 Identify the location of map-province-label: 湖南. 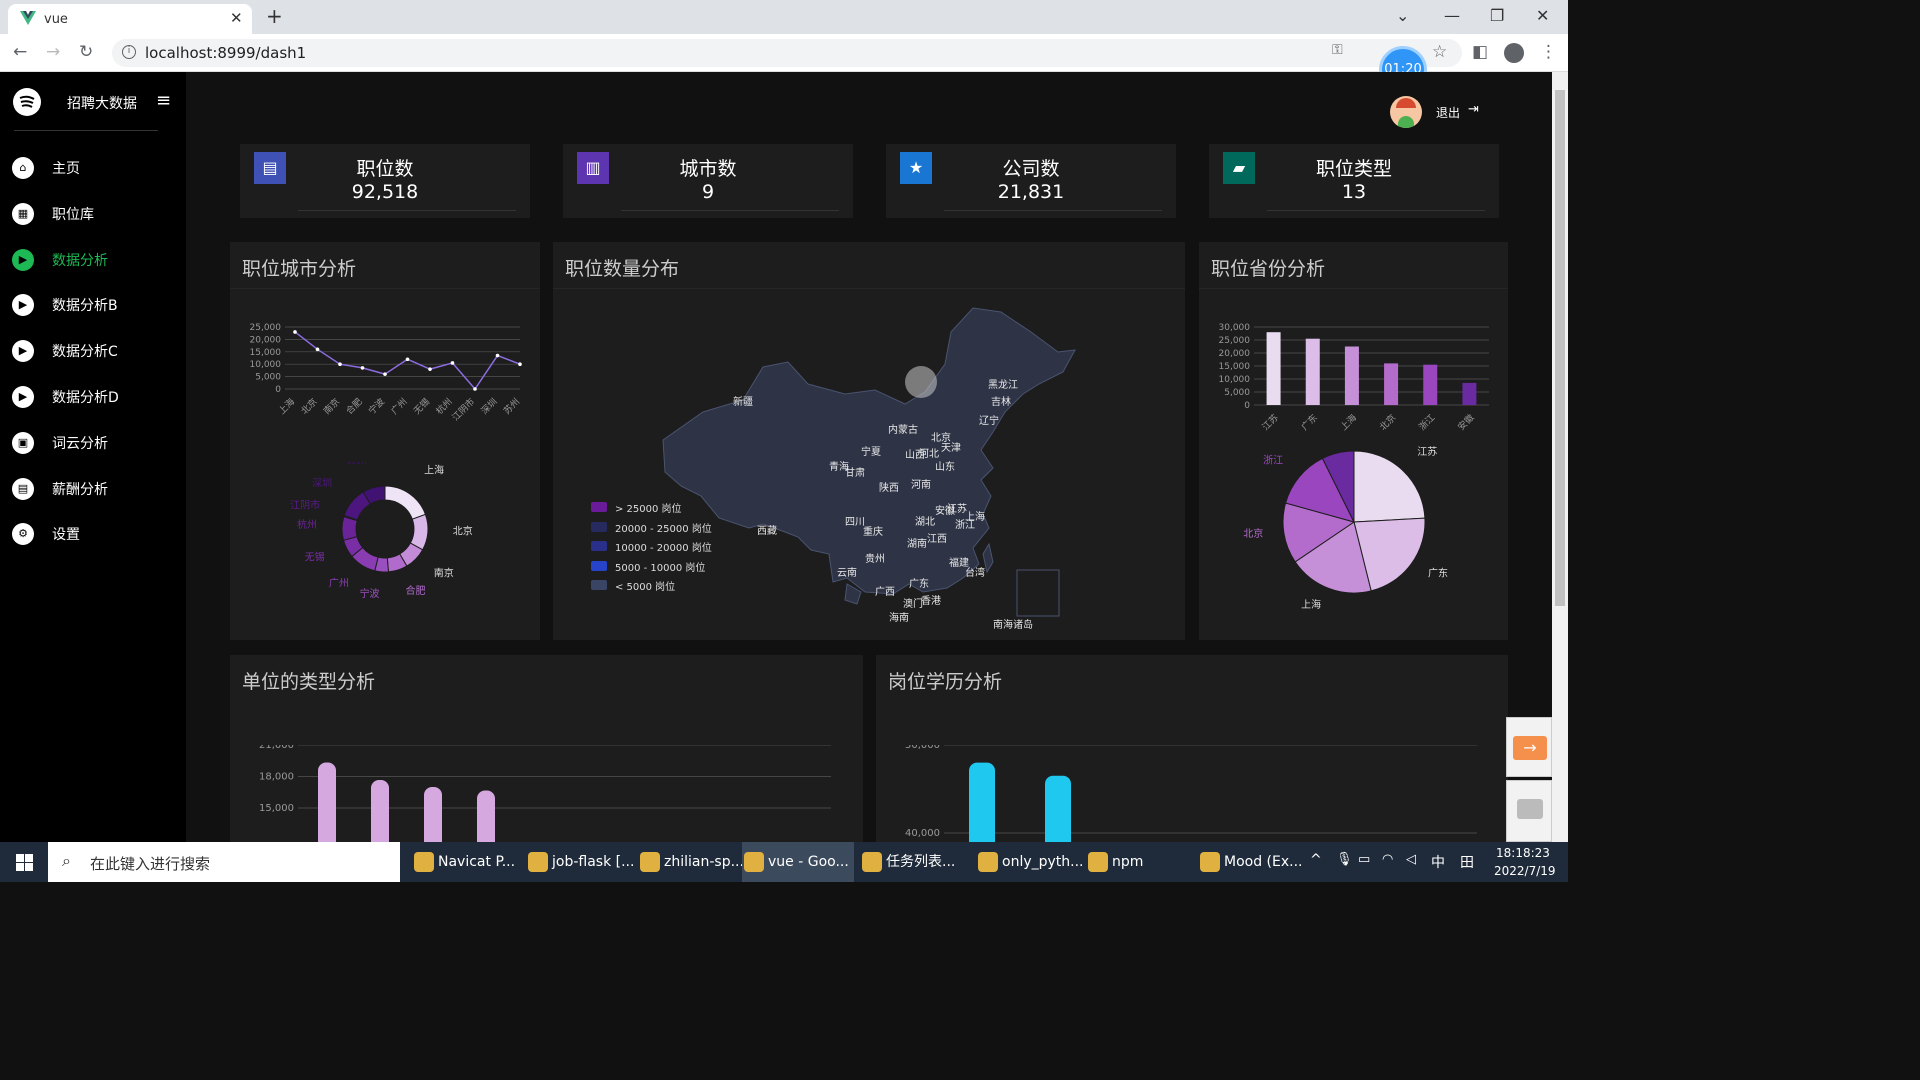
(917, 542).